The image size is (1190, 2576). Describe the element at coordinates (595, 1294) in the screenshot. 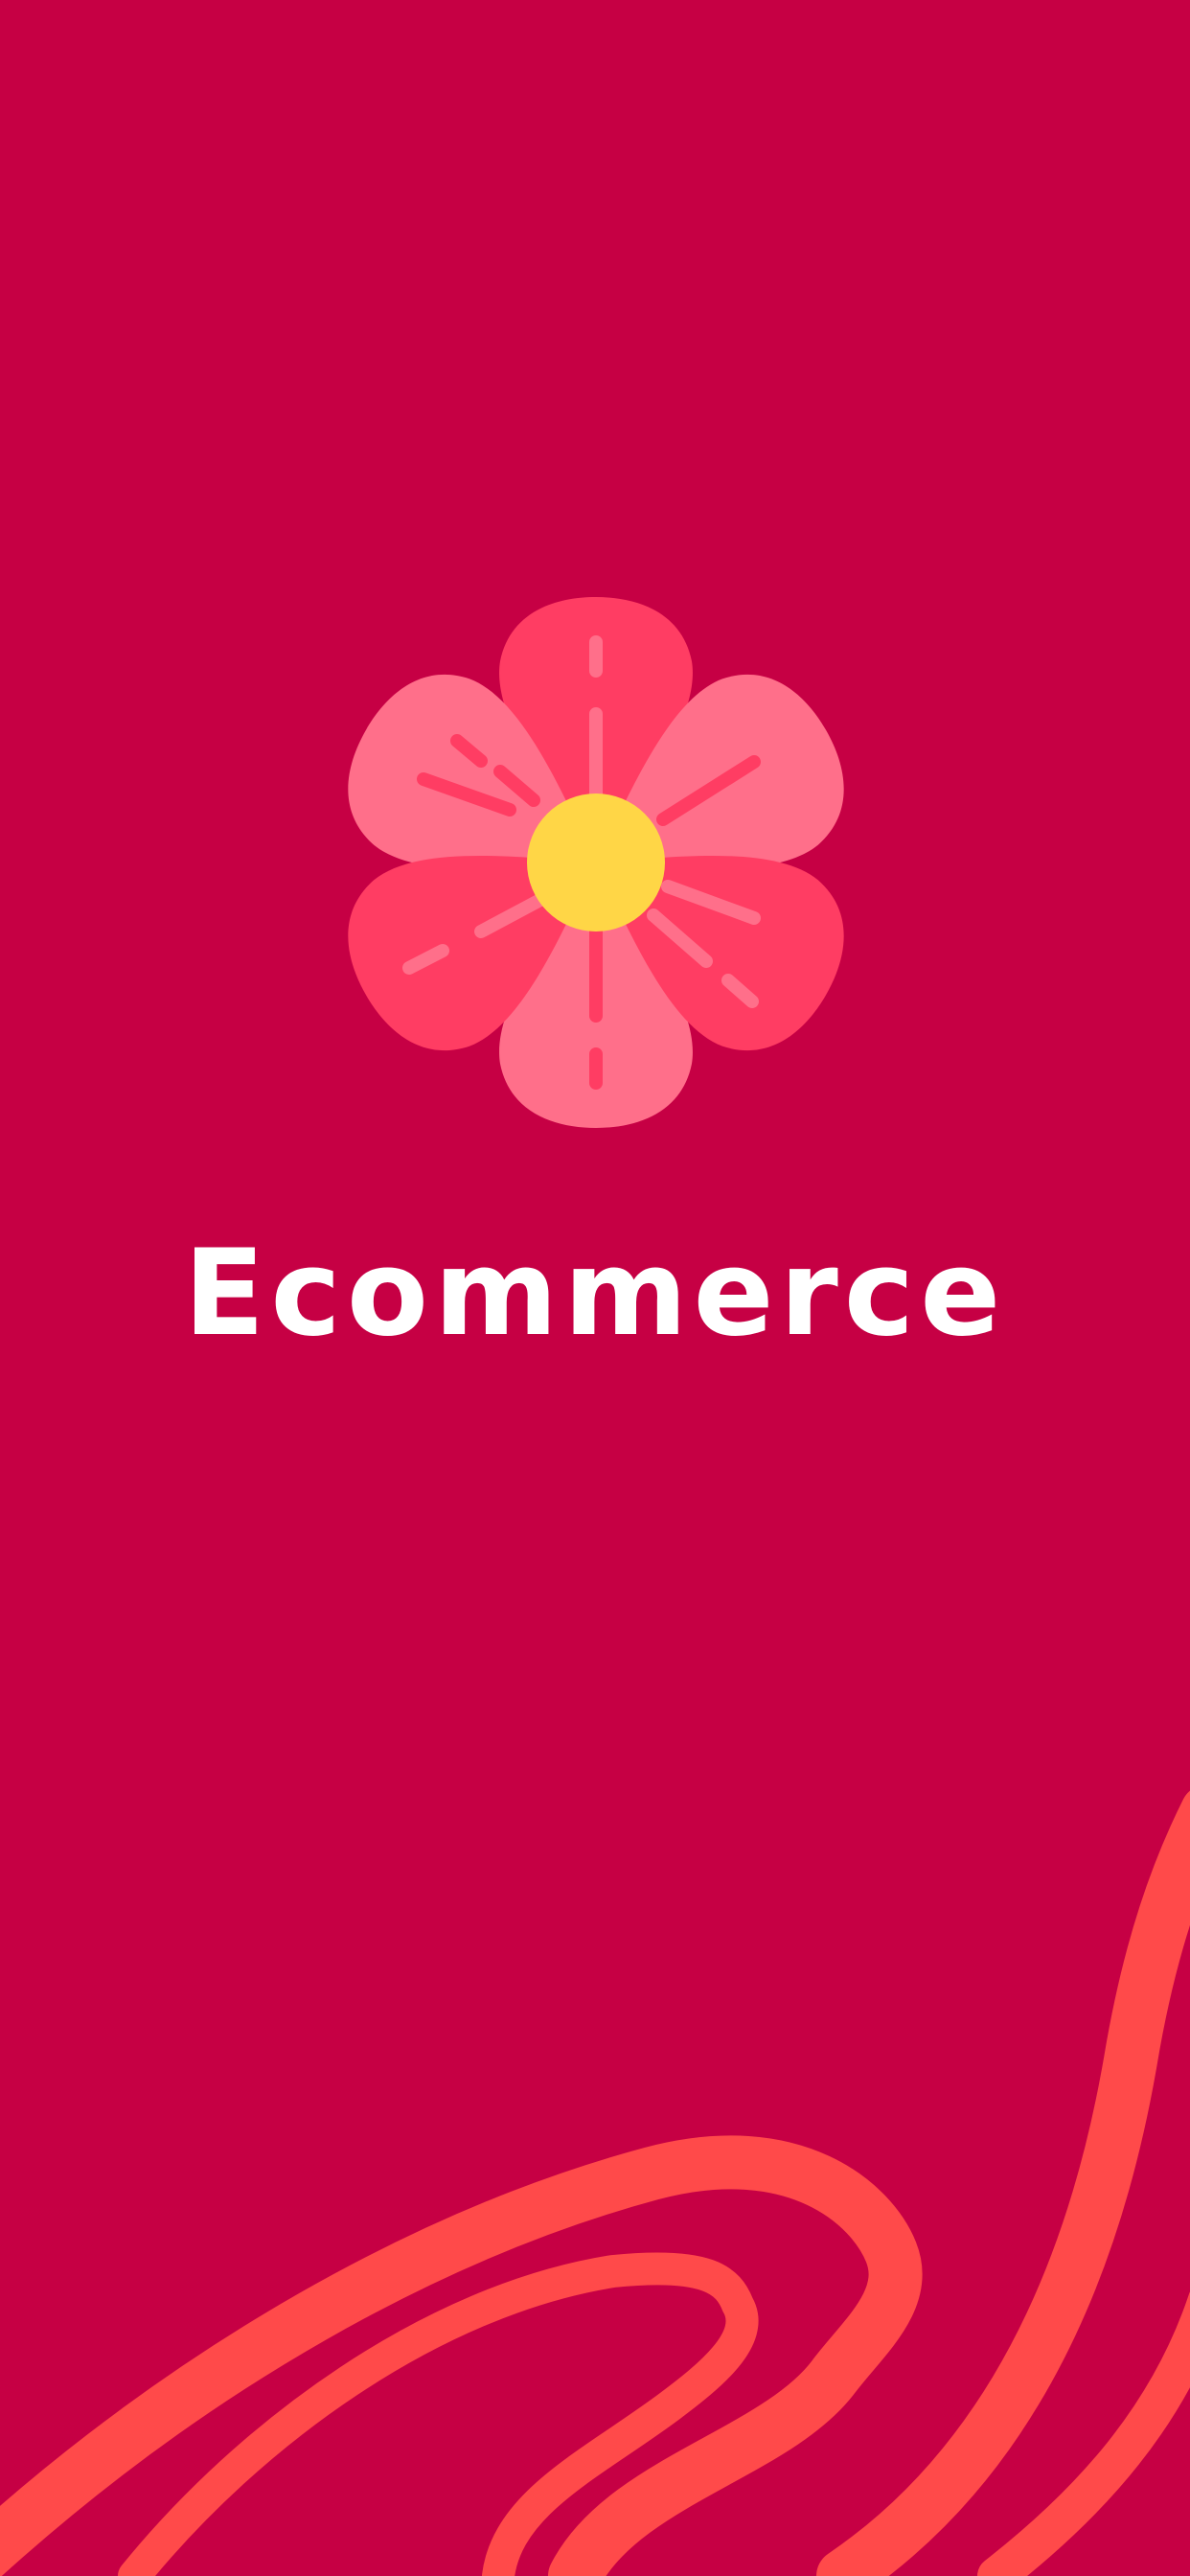

I see `app-title: Ecommerce` at that location.